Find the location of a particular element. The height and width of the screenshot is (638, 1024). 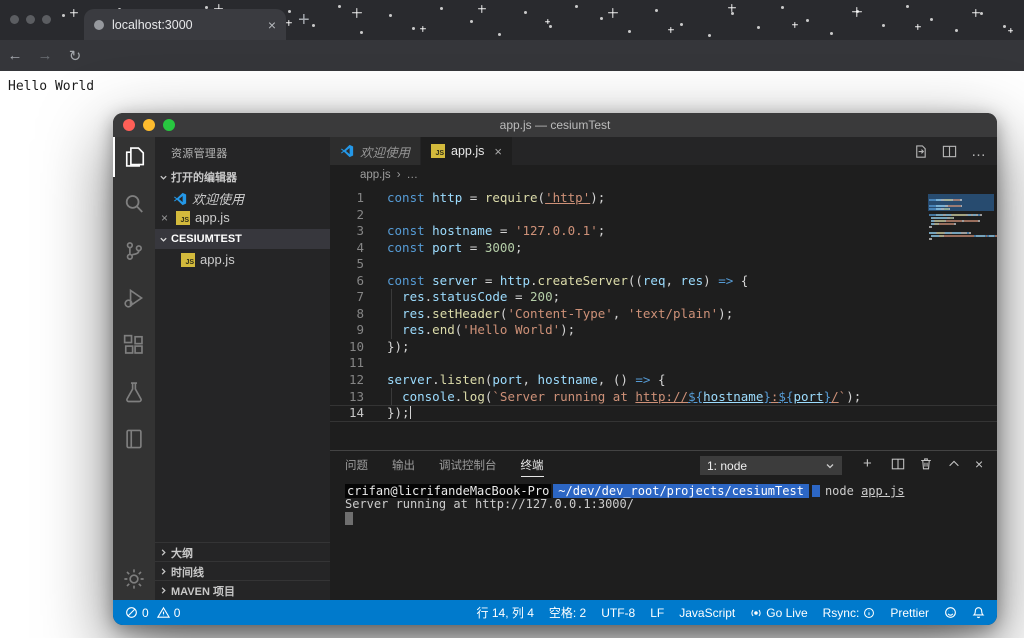

minimize-traffic-light is located at coordinates (149, 125).